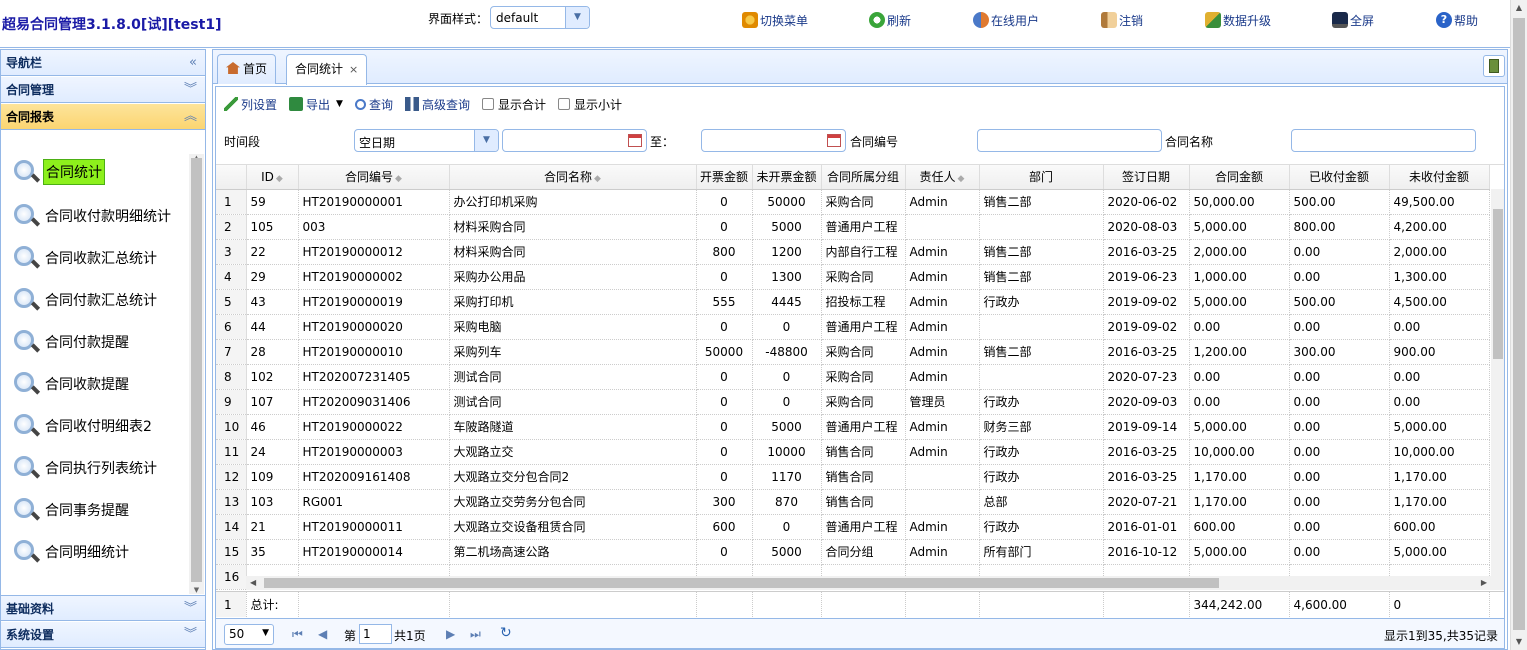  What do you see at coordinates (458, 19) in the screenshot?
I see `theme-label: 界面样式：` at bounding box center [458, 19].